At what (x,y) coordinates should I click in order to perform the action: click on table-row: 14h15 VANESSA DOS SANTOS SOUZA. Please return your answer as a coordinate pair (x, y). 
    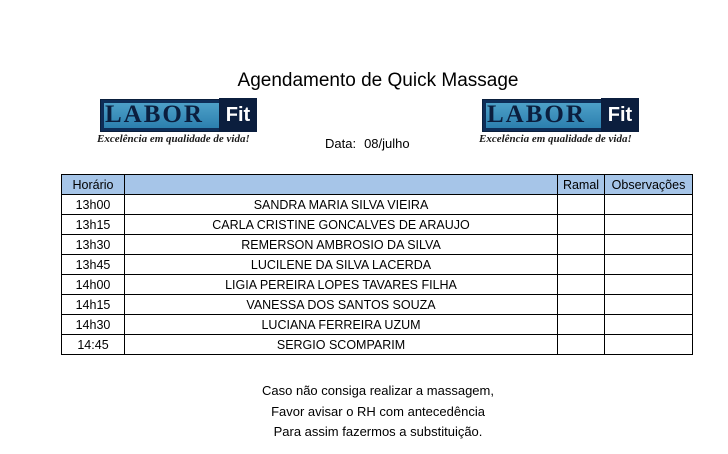
    Looking at the image, I should click on (377, 304).